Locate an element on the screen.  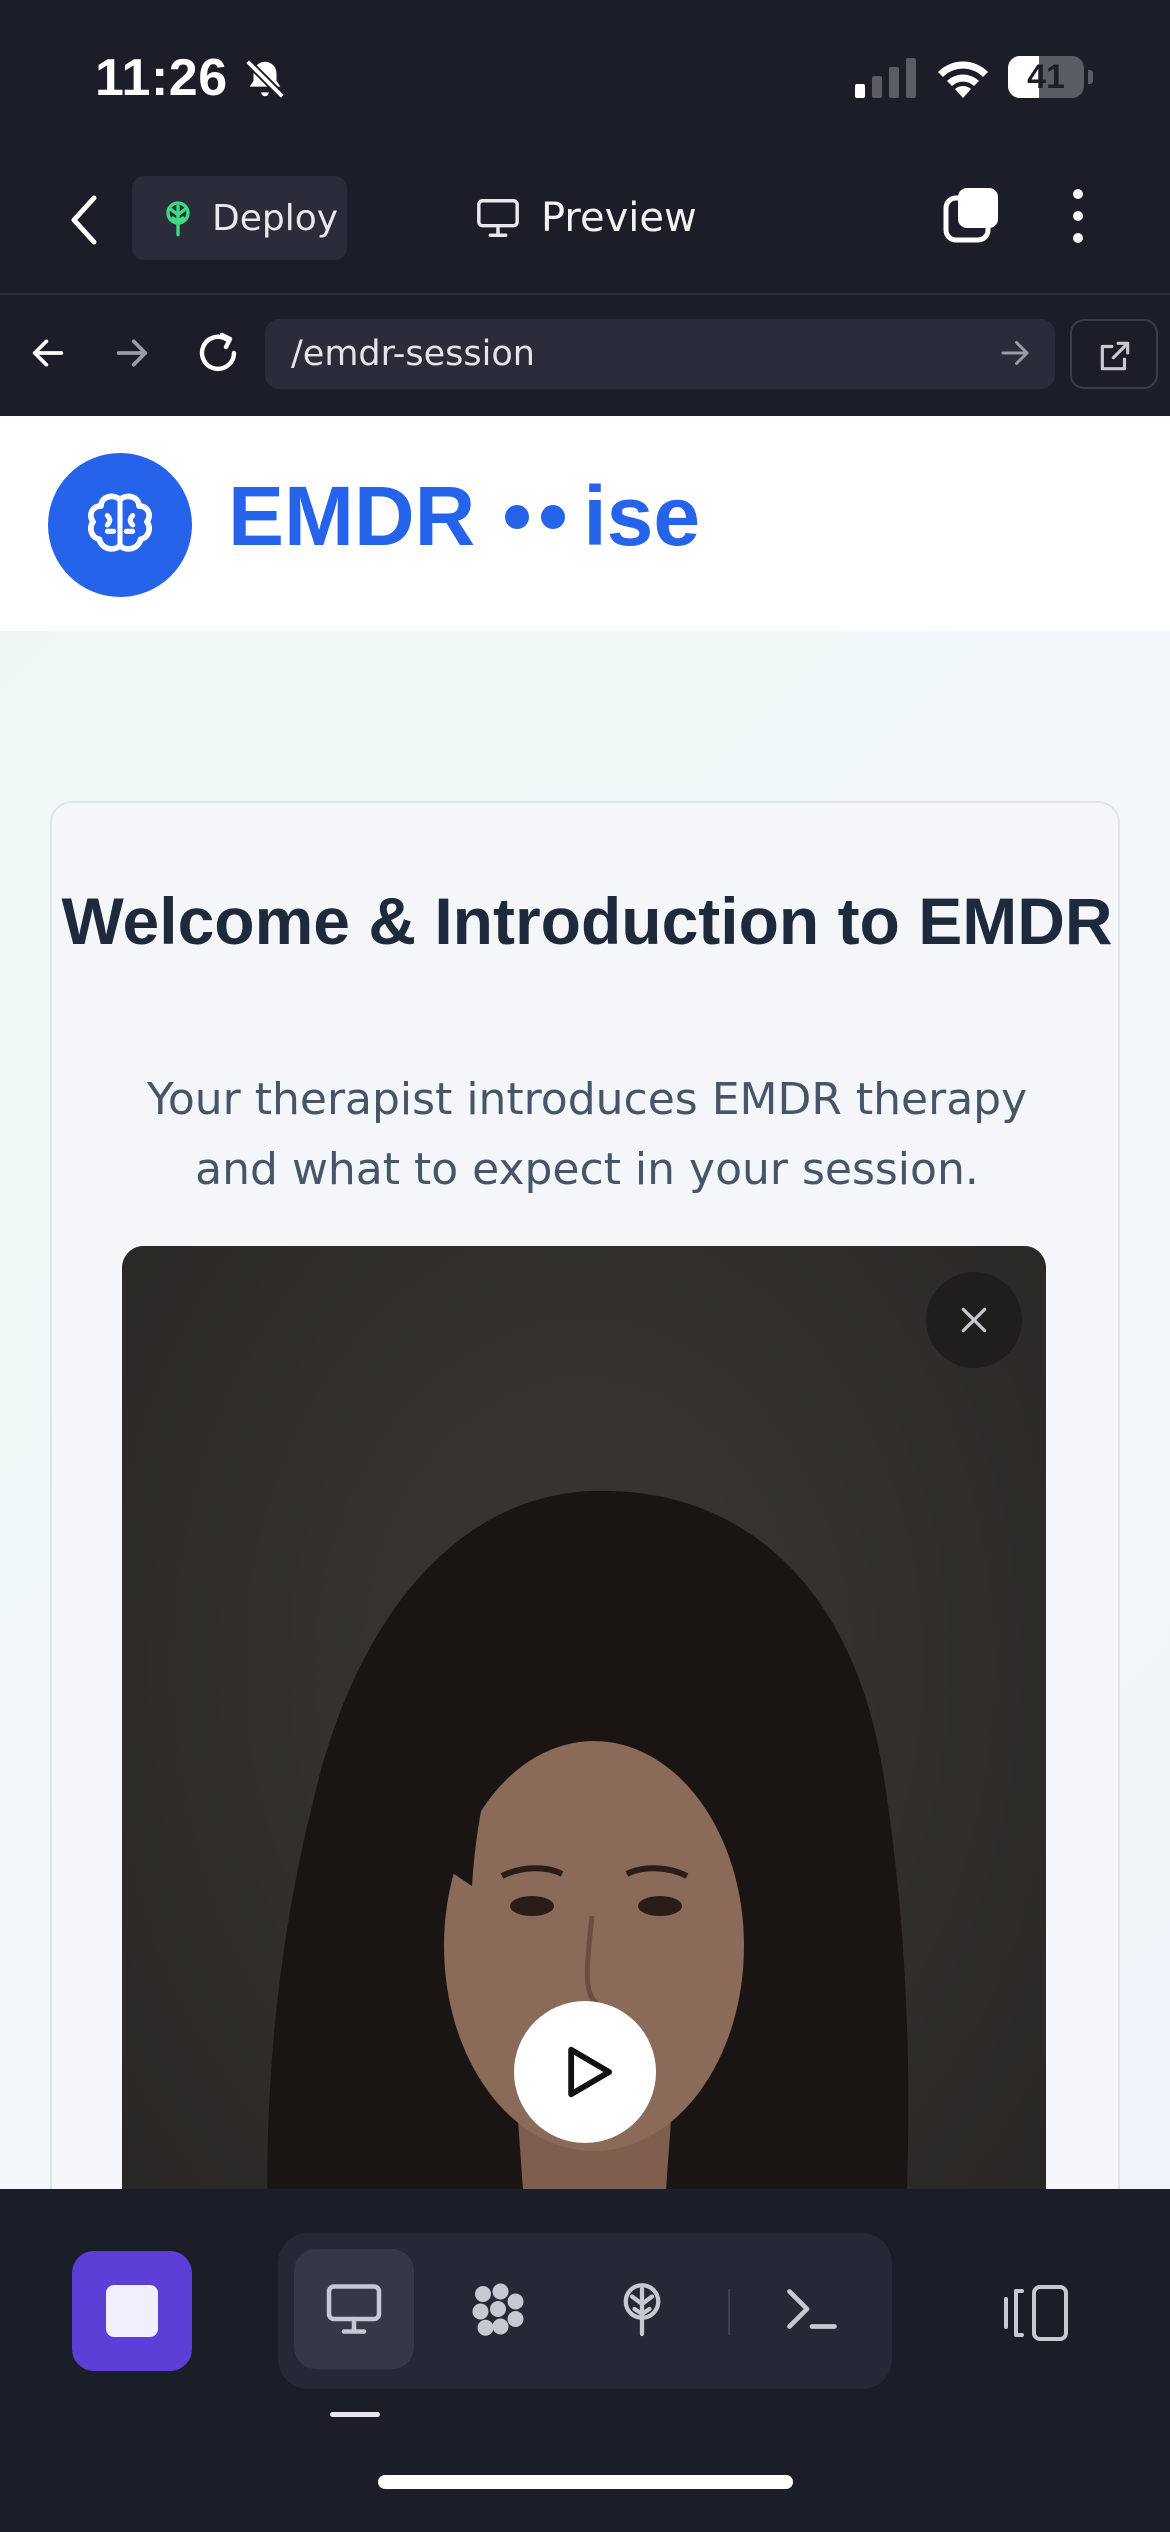
bell-slash-icon is located at coordinates (265, 79).